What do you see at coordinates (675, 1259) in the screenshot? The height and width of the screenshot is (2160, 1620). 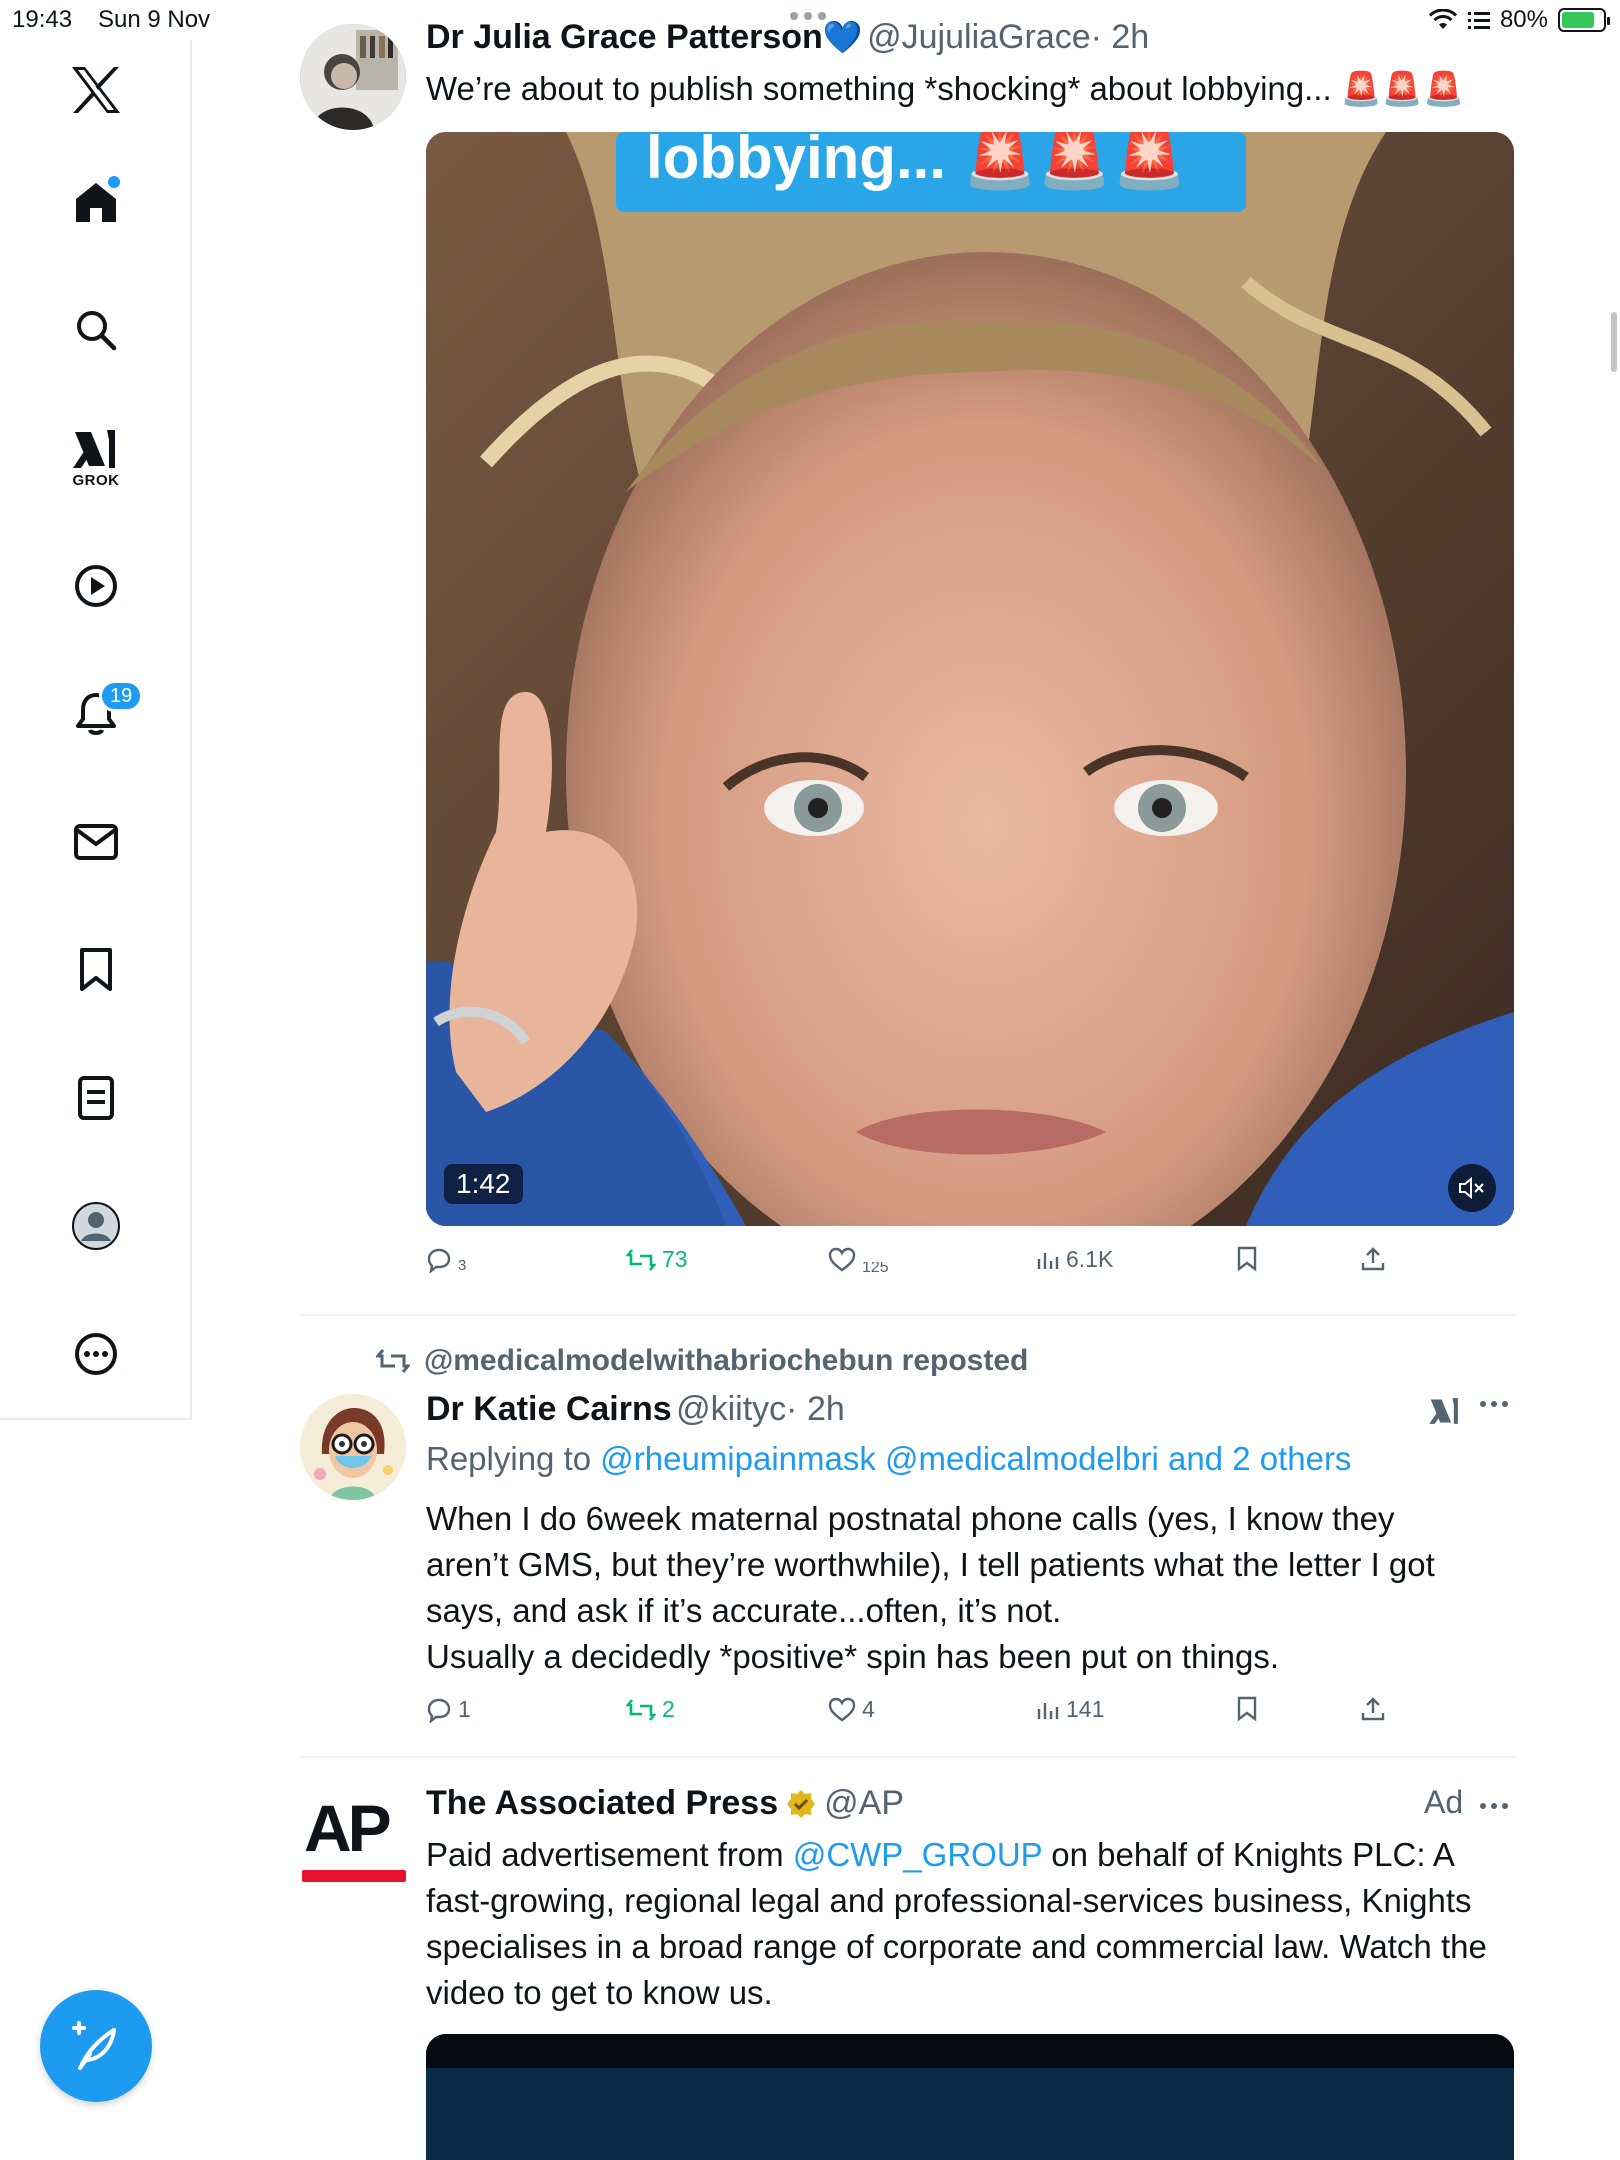 I see `repost-count: 73` at bounding box center [675, 1259].